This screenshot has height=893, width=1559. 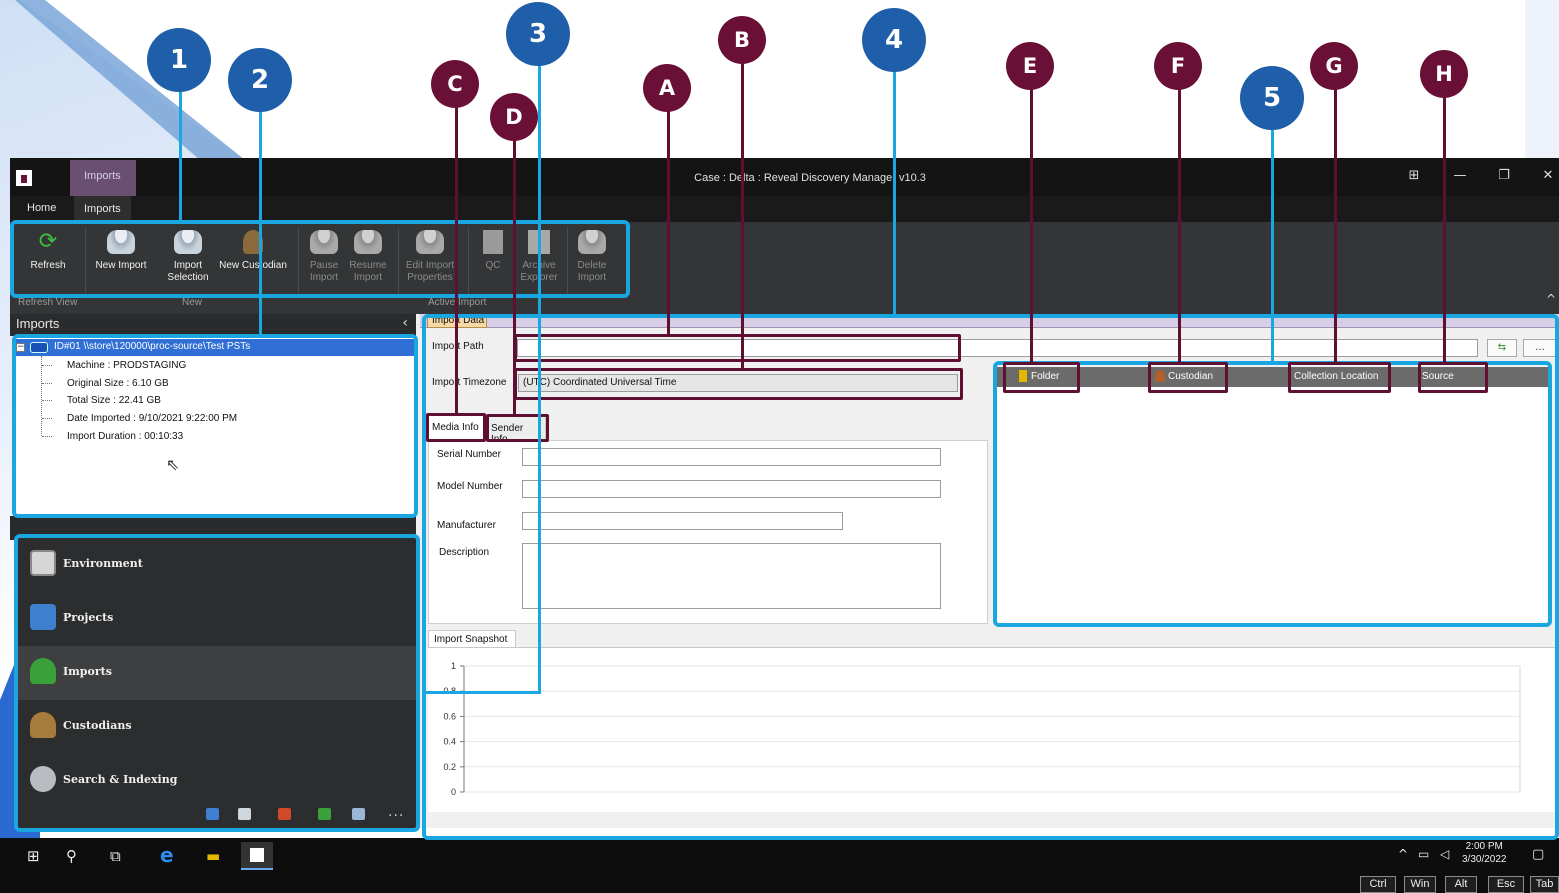 What do you see at coordinates (1334, 66) in the screenshot?
I see `callout-badge-g: G` at bounding box center [1334, 66].